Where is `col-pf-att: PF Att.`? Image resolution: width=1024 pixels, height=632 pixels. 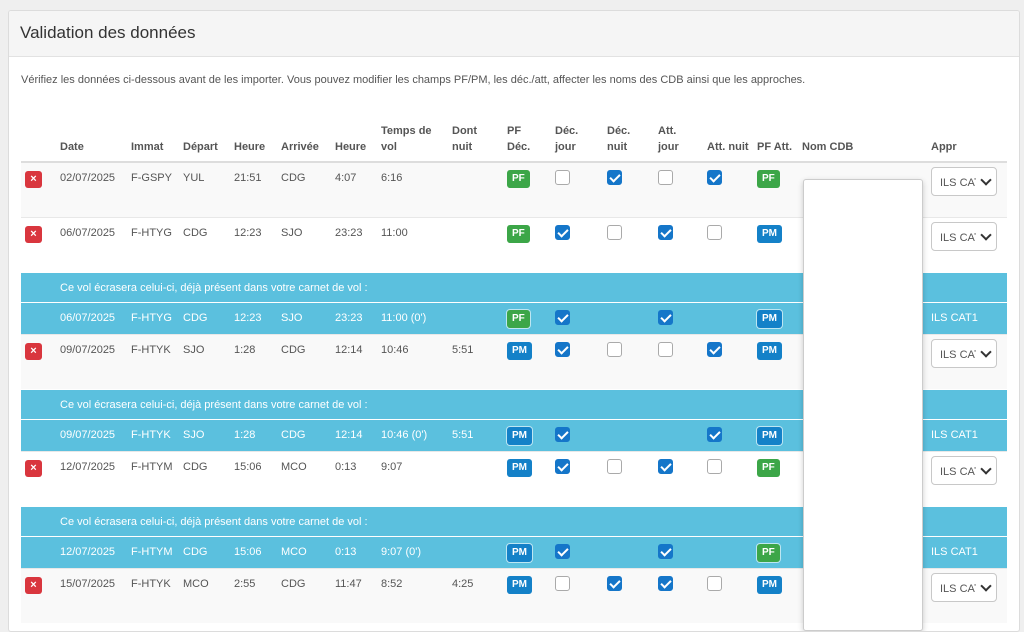 col-pf-att: PF Att. is located at coordinates (775, 143).